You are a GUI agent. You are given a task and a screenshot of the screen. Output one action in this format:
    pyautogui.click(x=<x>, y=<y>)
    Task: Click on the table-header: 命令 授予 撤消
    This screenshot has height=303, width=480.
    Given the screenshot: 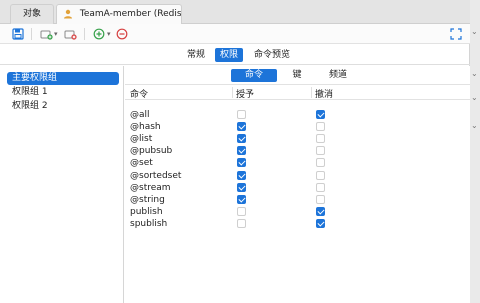 What is the action you would take?
    pyautogui.click(x=297, y=92)
    